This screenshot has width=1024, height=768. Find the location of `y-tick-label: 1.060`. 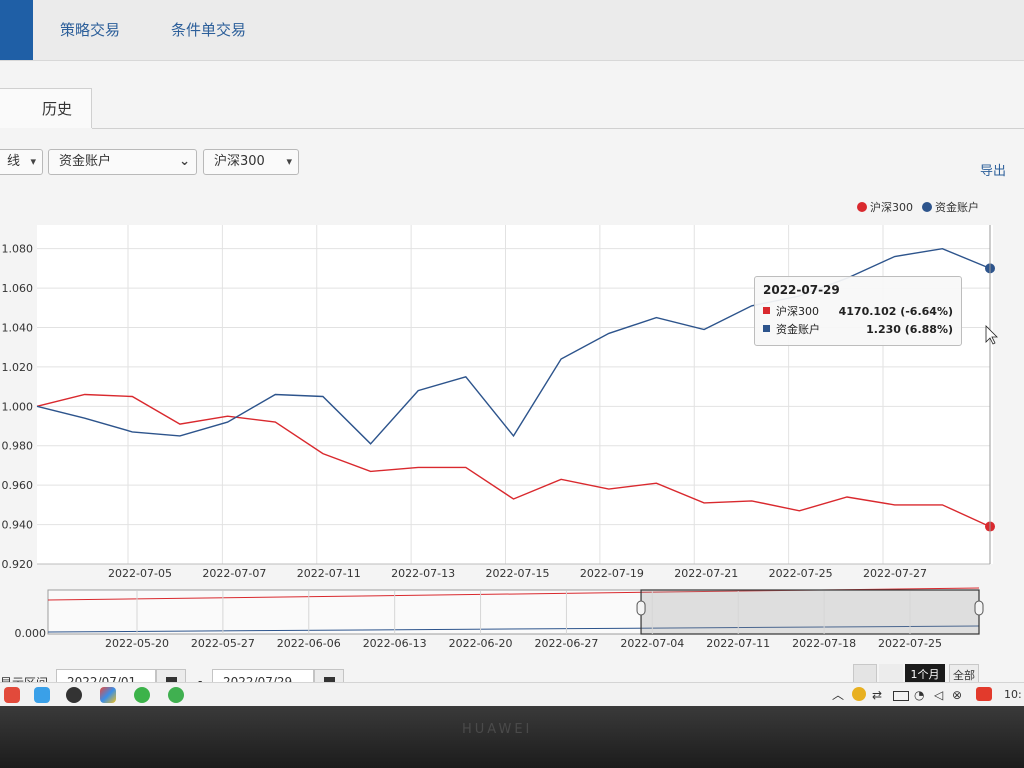

y-tick-label: 1.060 is located at coordinates (18, 288).